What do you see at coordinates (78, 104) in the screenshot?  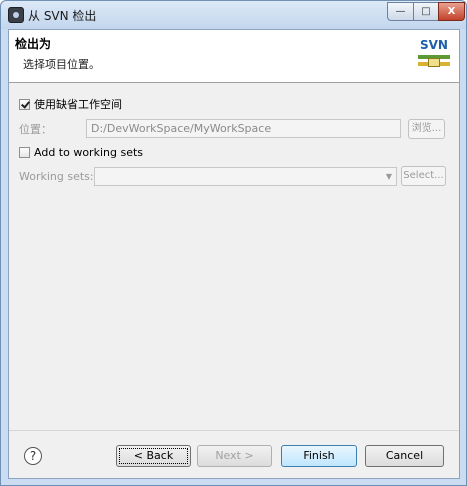 I see `use-default-workspace-label: 使用缺省工作空间` at bounding box center [78, 104].